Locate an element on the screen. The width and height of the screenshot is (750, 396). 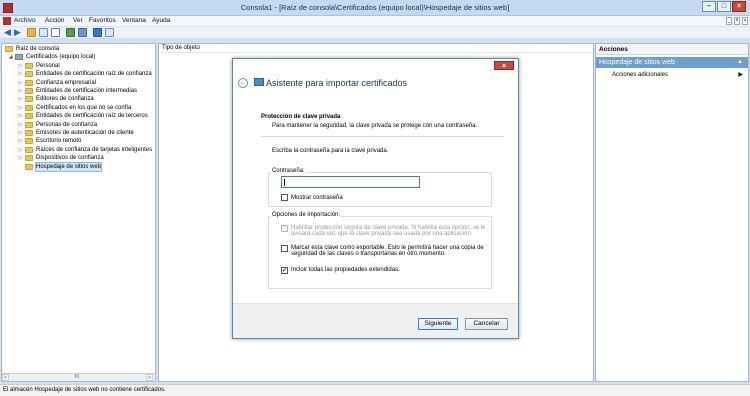
menu-ventana: Ventana is located at coordinates (134, 20).